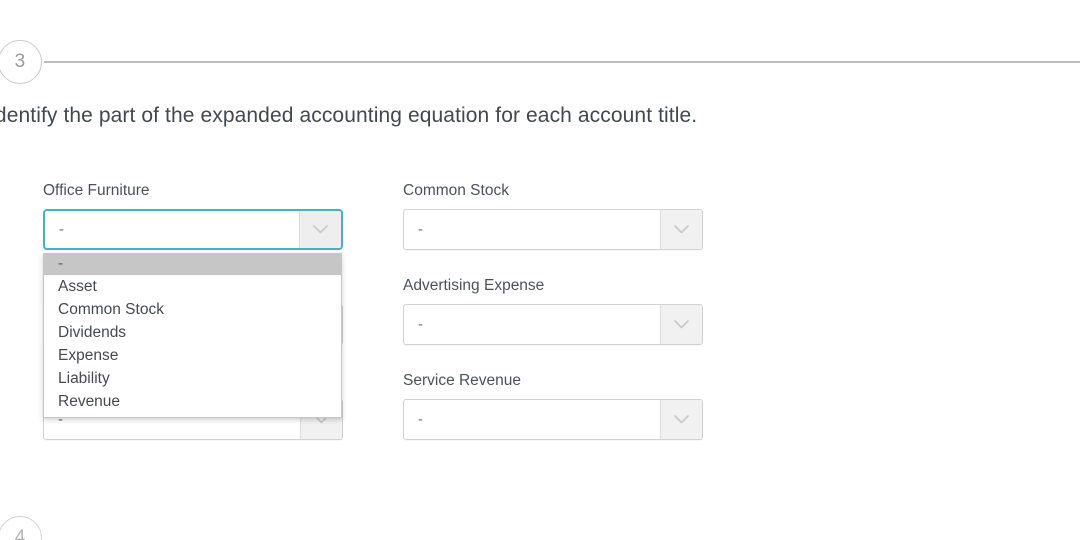 Image resolution: width=1080 pixels, height=540 pixels. Describe the element at coordinates (21, 62) in the screenshot. I see `step-number-badge: 3` at that location.